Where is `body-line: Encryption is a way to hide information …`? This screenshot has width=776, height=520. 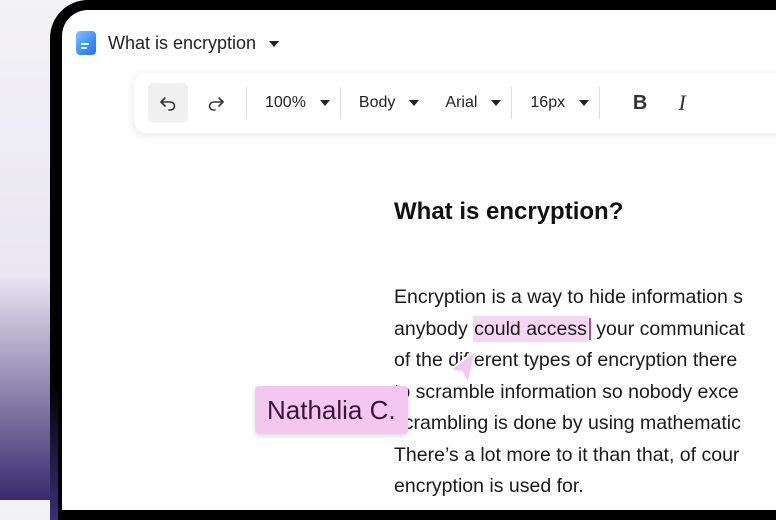
body-line: Encryption is a way to hide information … is located at coordinates (569, 297).